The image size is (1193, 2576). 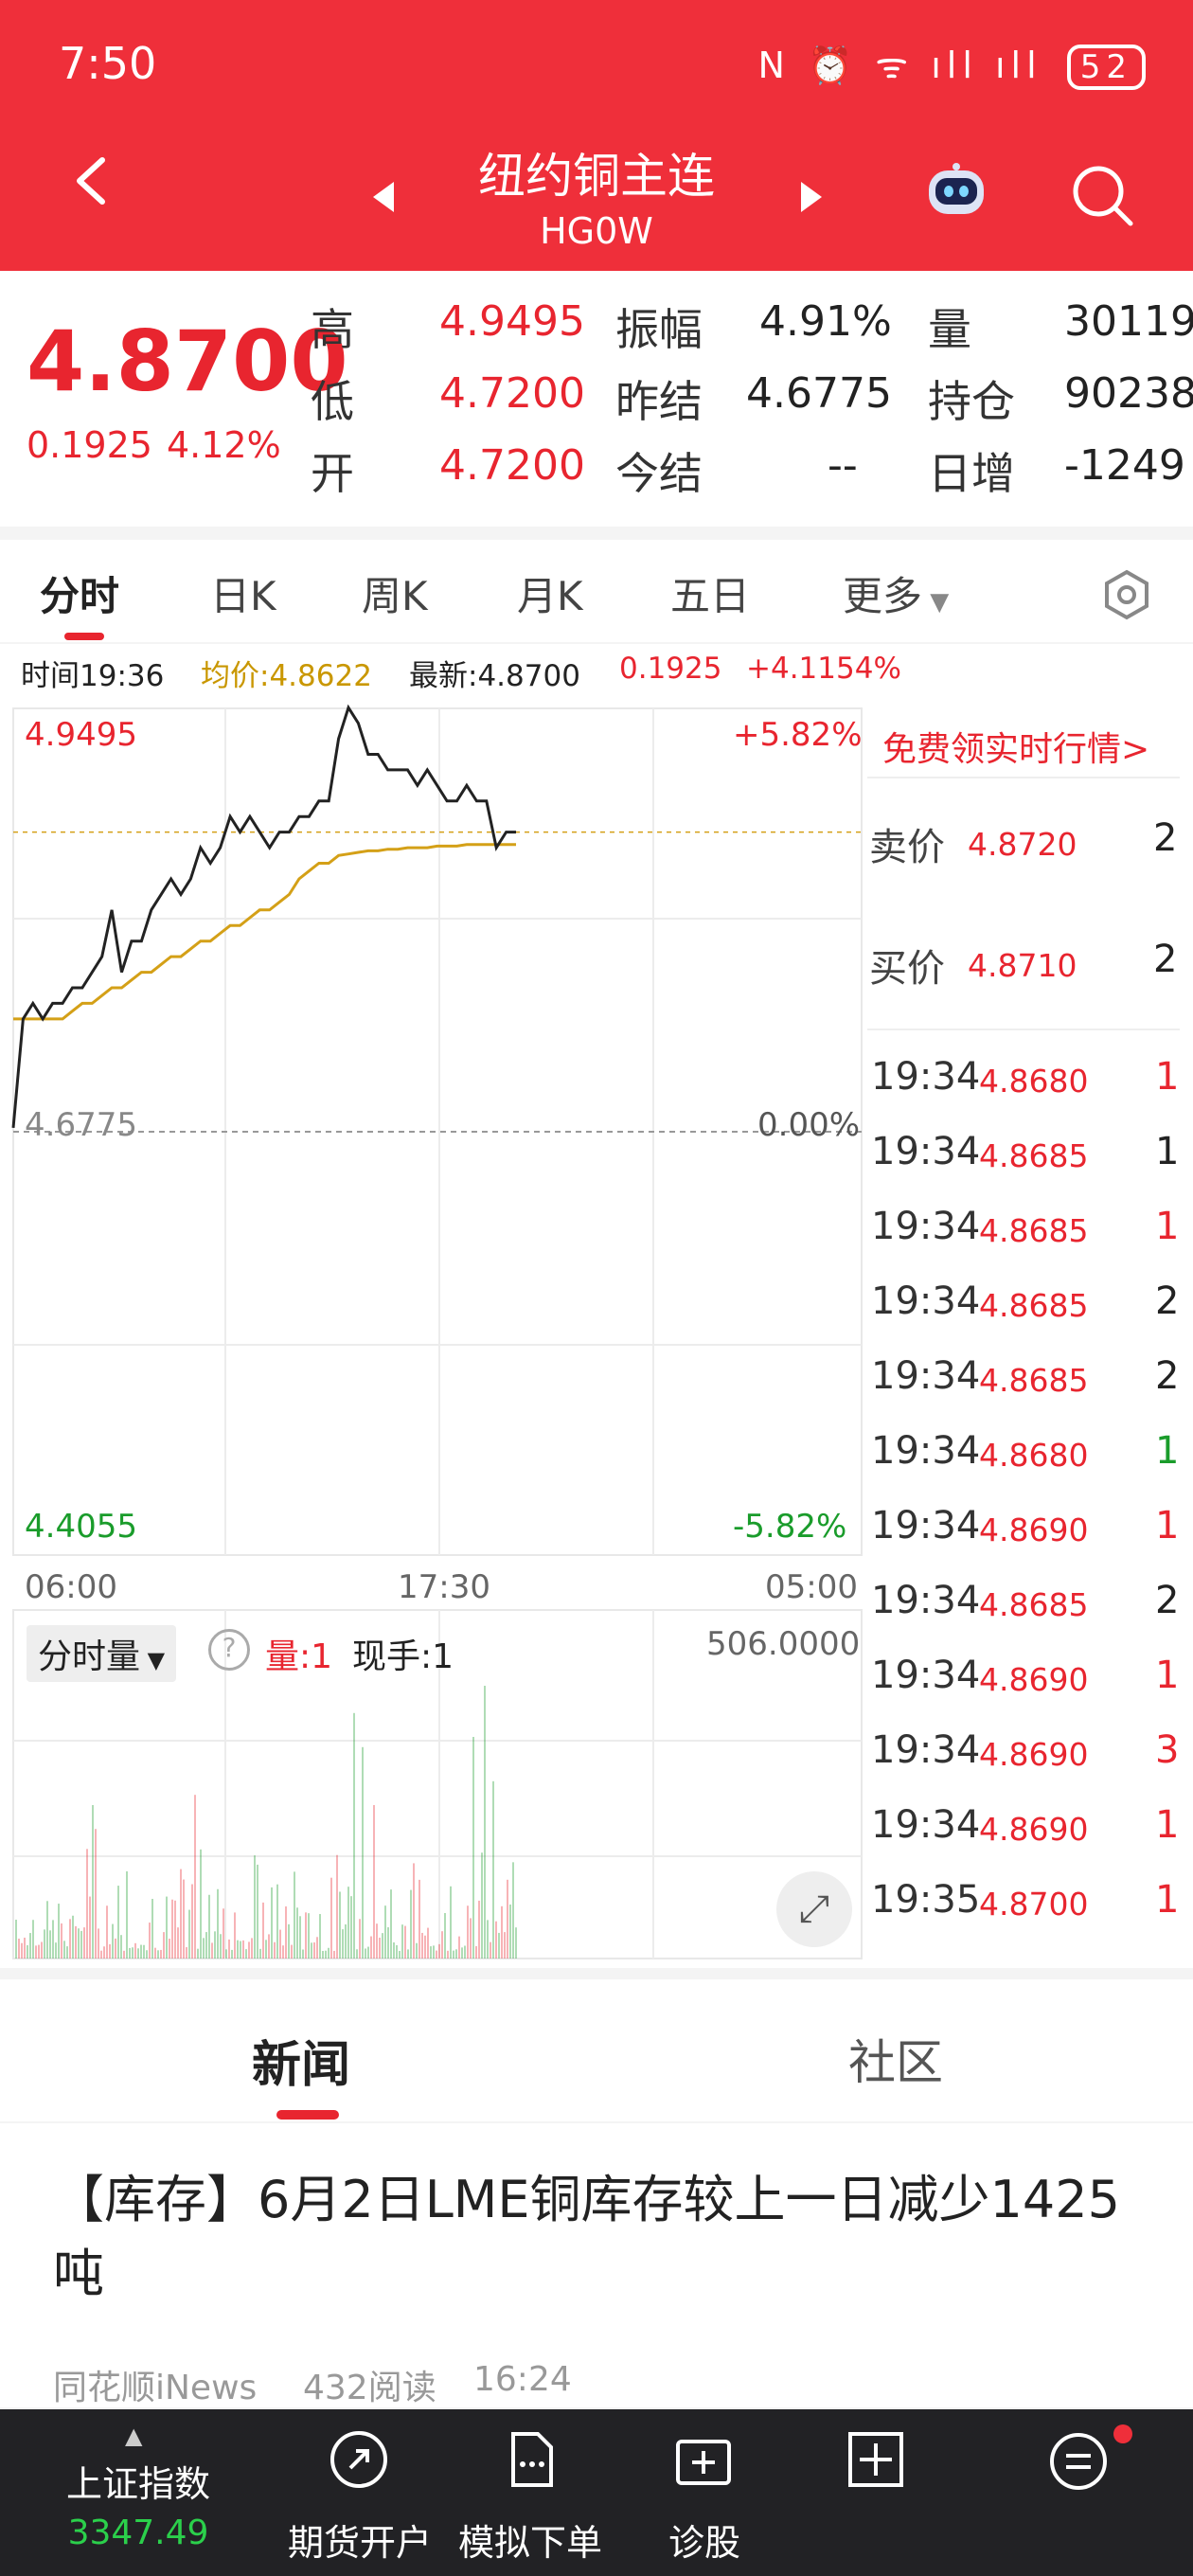 I want to click on news-time: 16:24, so click(x=522, y=2379).